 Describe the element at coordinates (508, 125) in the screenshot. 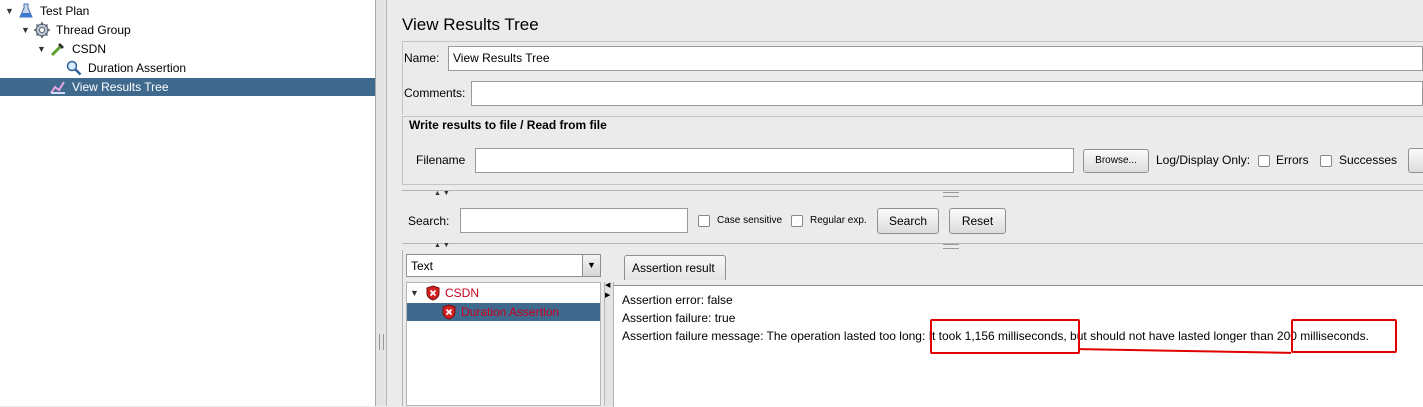

I see `file-section-title: Write results to file / Read from file` at that location.